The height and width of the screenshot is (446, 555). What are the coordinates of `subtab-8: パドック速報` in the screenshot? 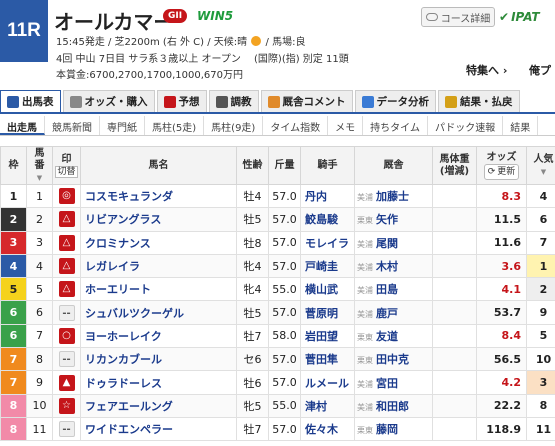 It's located at (466, 125).